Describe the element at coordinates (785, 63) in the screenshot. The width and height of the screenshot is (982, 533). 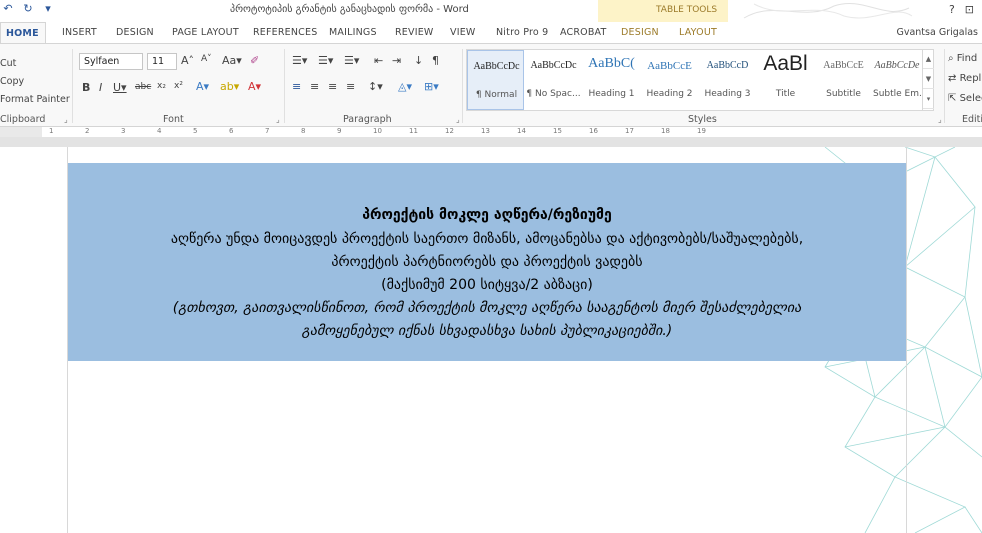
I see `style-preview: AaBl` at that location.